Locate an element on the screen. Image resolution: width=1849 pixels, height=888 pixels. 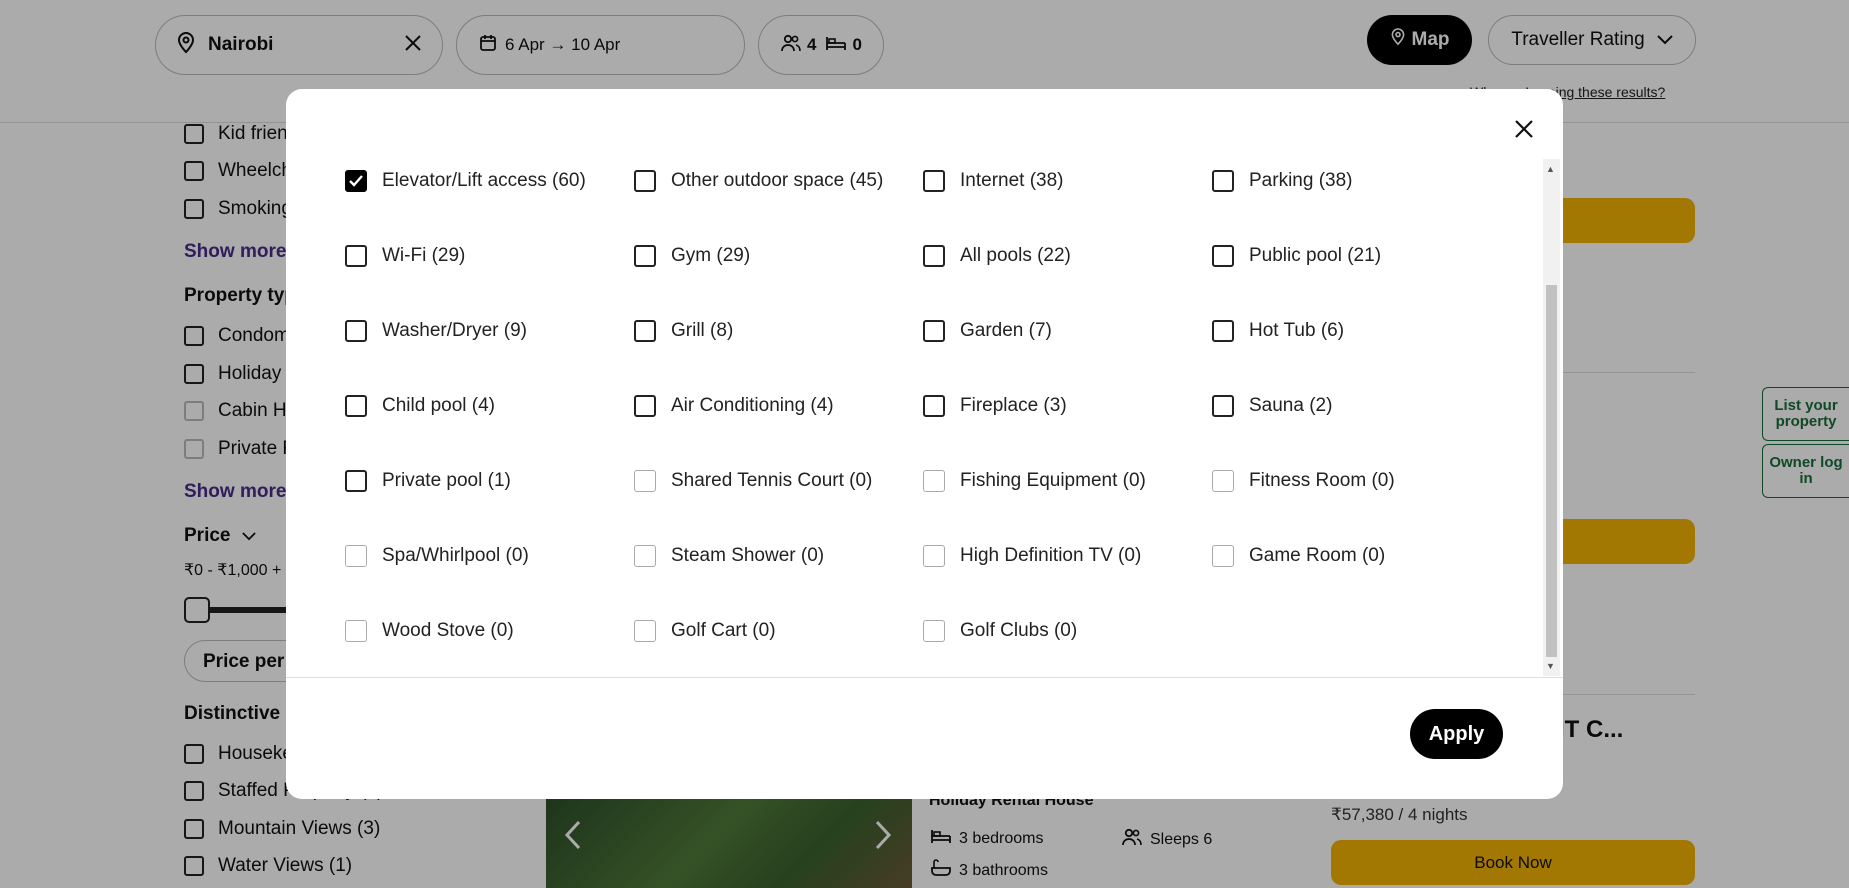
amenity-option: Hot Tub (6) is located at coordinates (1278, 331).